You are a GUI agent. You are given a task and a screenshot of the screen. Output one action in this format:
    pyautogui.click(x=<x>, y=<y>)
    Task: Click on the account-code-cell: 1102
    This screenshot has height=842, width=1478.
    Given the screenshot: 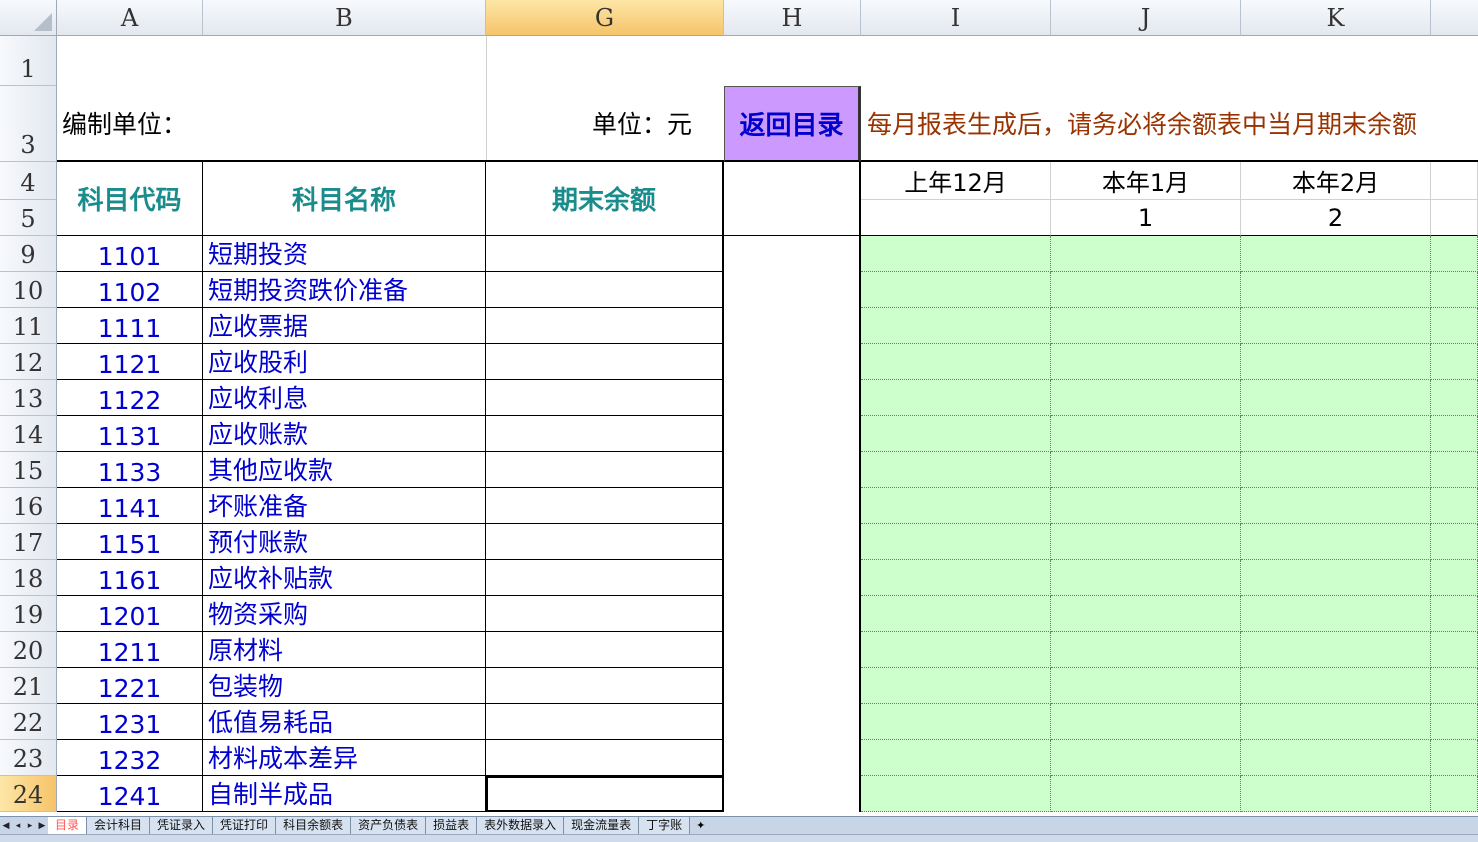 What is the action you would take?
    pyautogui.click(x=130, y=290)
    